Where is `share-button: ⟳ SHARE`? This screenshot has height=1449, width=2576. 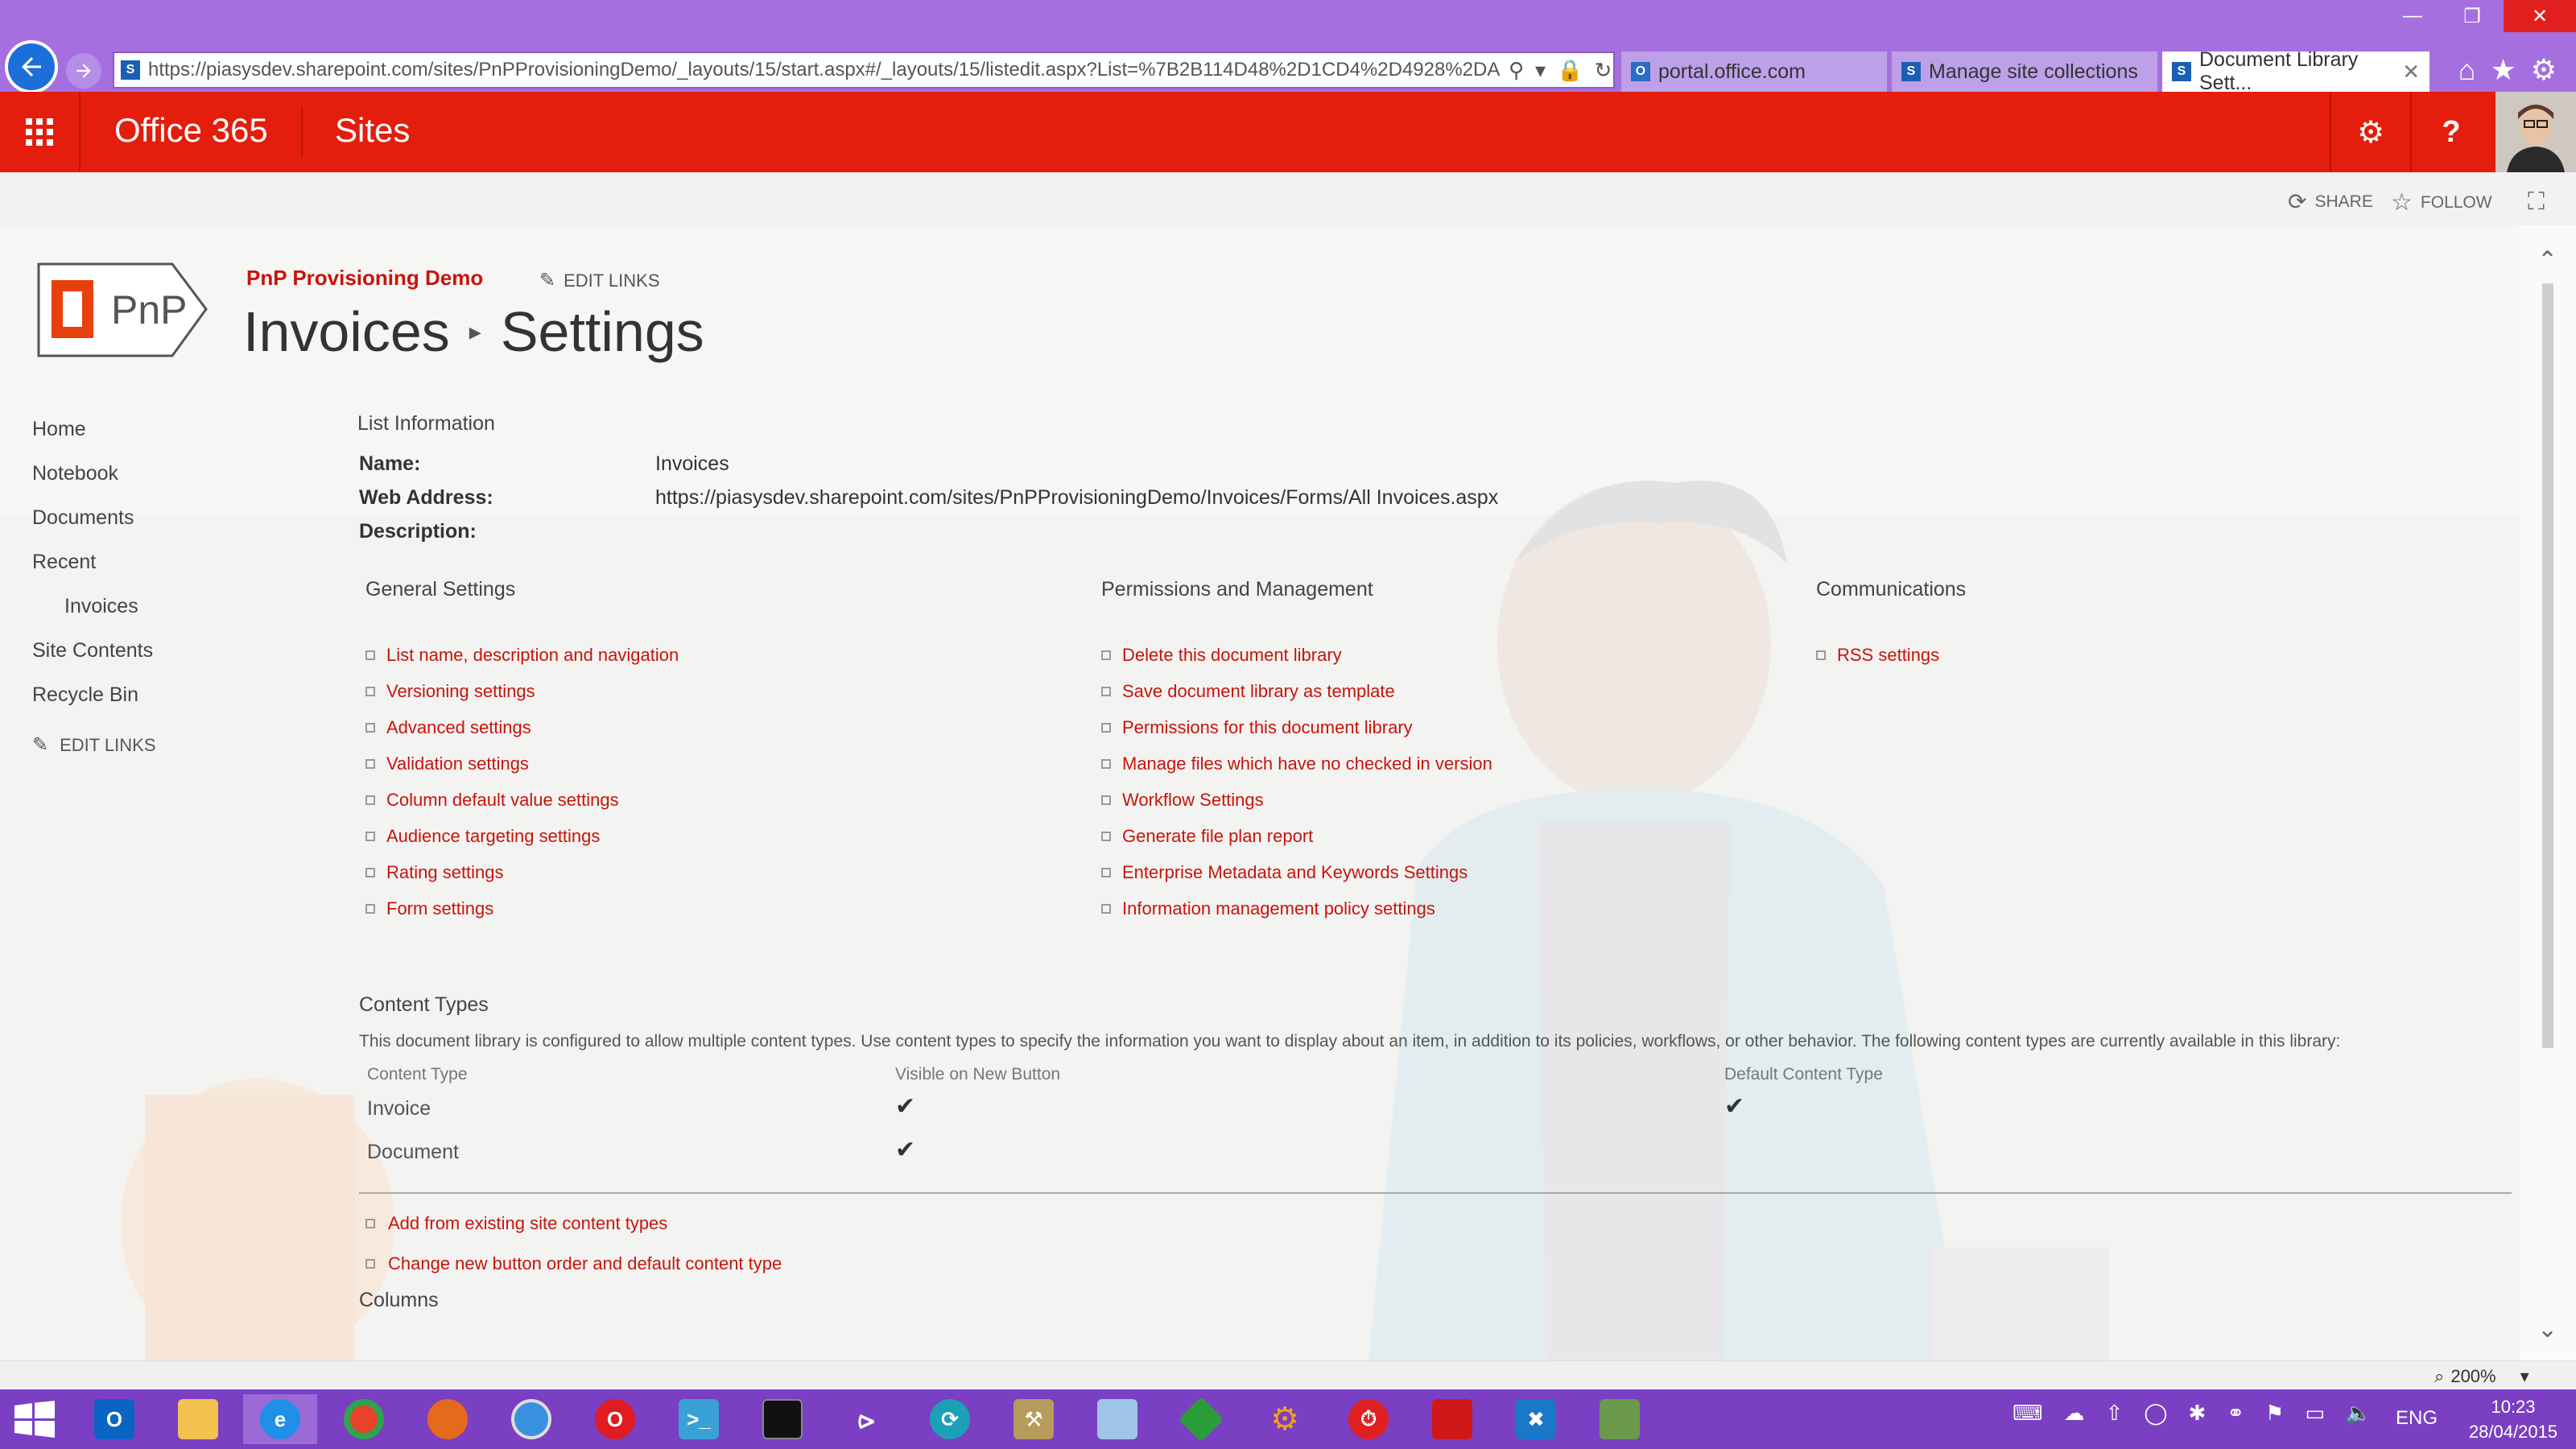
share-button: ⟳ SHARE is located at coordinates (2330, 201).